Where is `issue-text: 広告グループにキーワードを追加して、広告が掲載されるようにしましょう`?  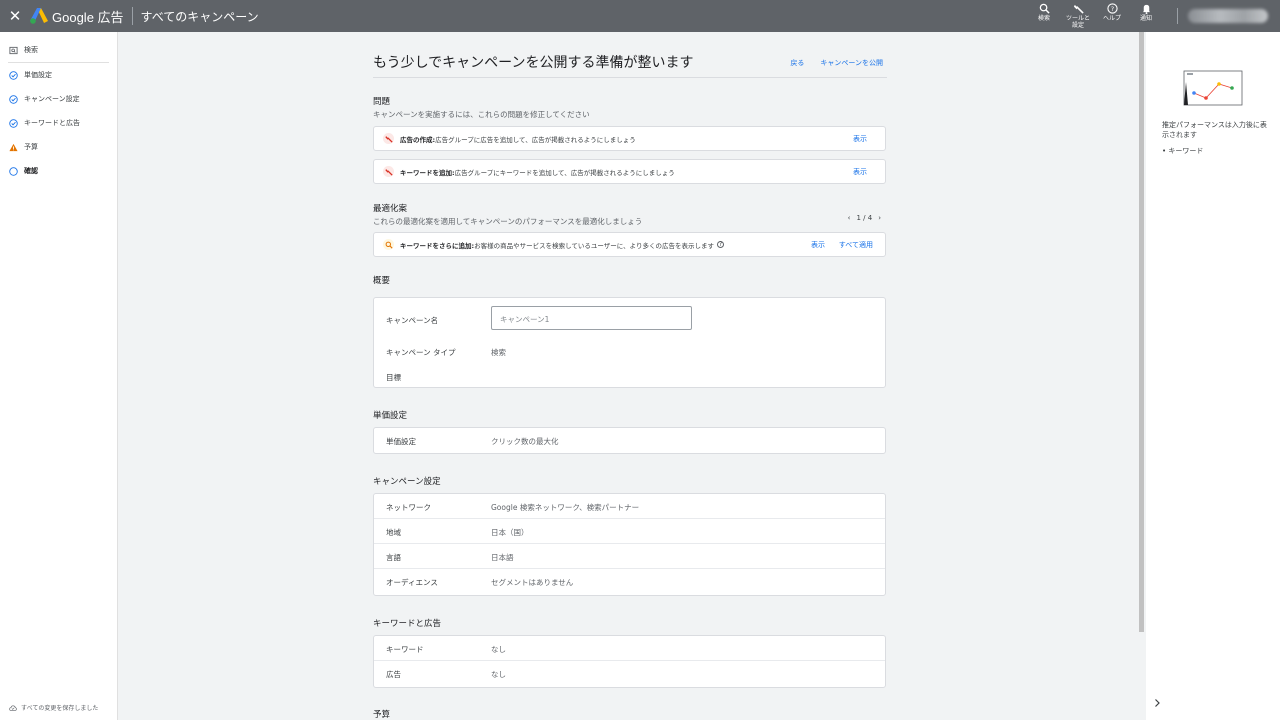
issue-text: 広告グループにキーワードを追加して、広告が掲載されるようにしましょう is located at coordinates (564, 172).